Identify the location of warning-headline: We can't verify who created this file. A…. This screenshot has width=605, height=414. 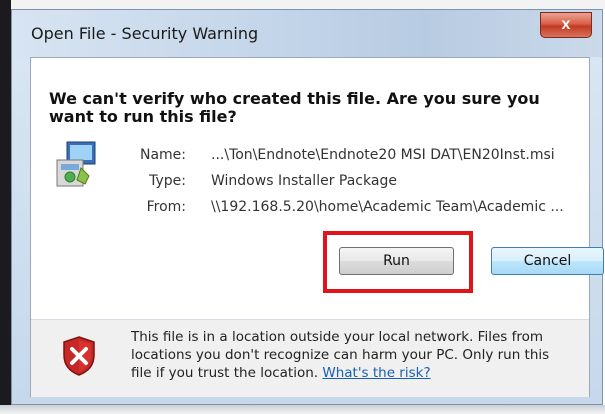
(294, 107).